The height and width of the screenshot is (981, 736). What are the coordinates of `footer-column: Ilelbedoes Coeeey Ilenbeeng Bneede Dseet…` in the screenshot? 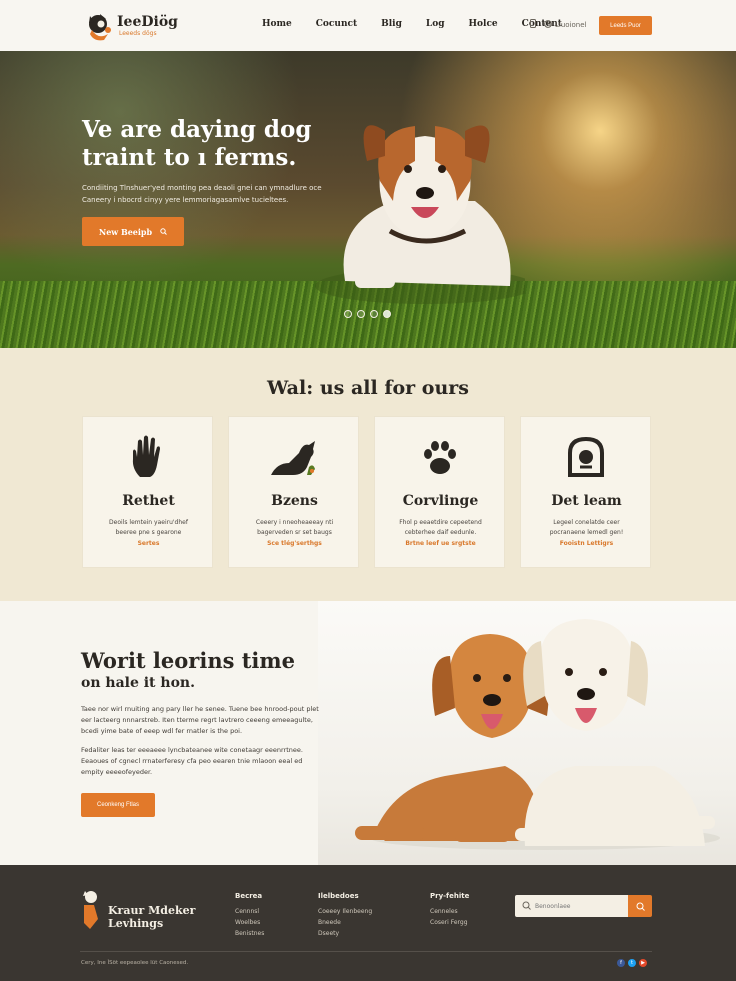 It's located at (345, 915).